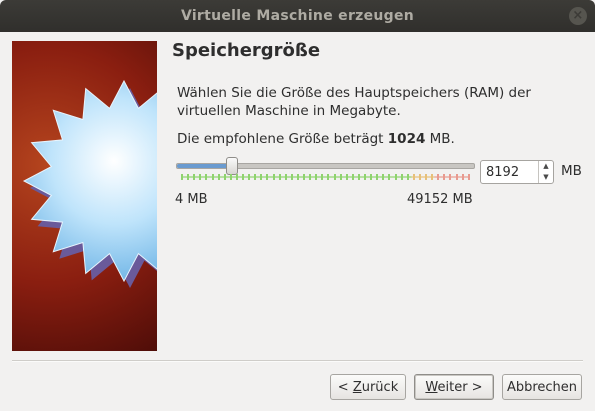 This screenshot has width=595, height=411. Describe the element at coordinates (89, 181) in the screenshot. I see `starburst-shape` at that location.